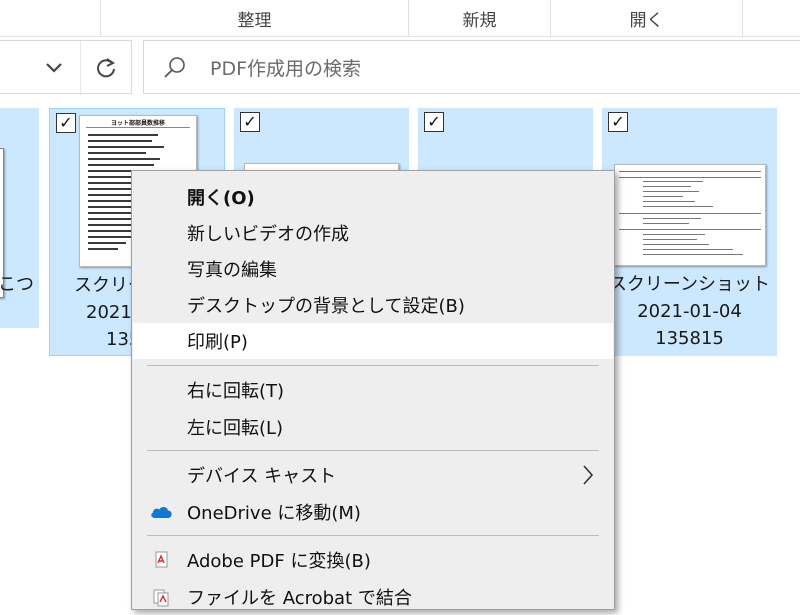 Image resolution: width=800 pixels, height=615 pixels. What do you see at coordinates (689, 338) in the screenshot?
I see `file-name-line: 135815` at bounding box center [689, 338].